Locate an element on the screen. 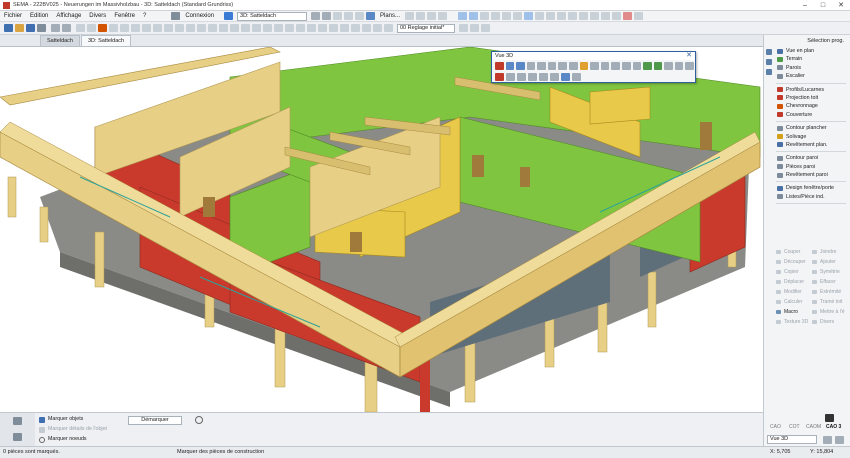  render-icon is located at coordinates (605, 65).